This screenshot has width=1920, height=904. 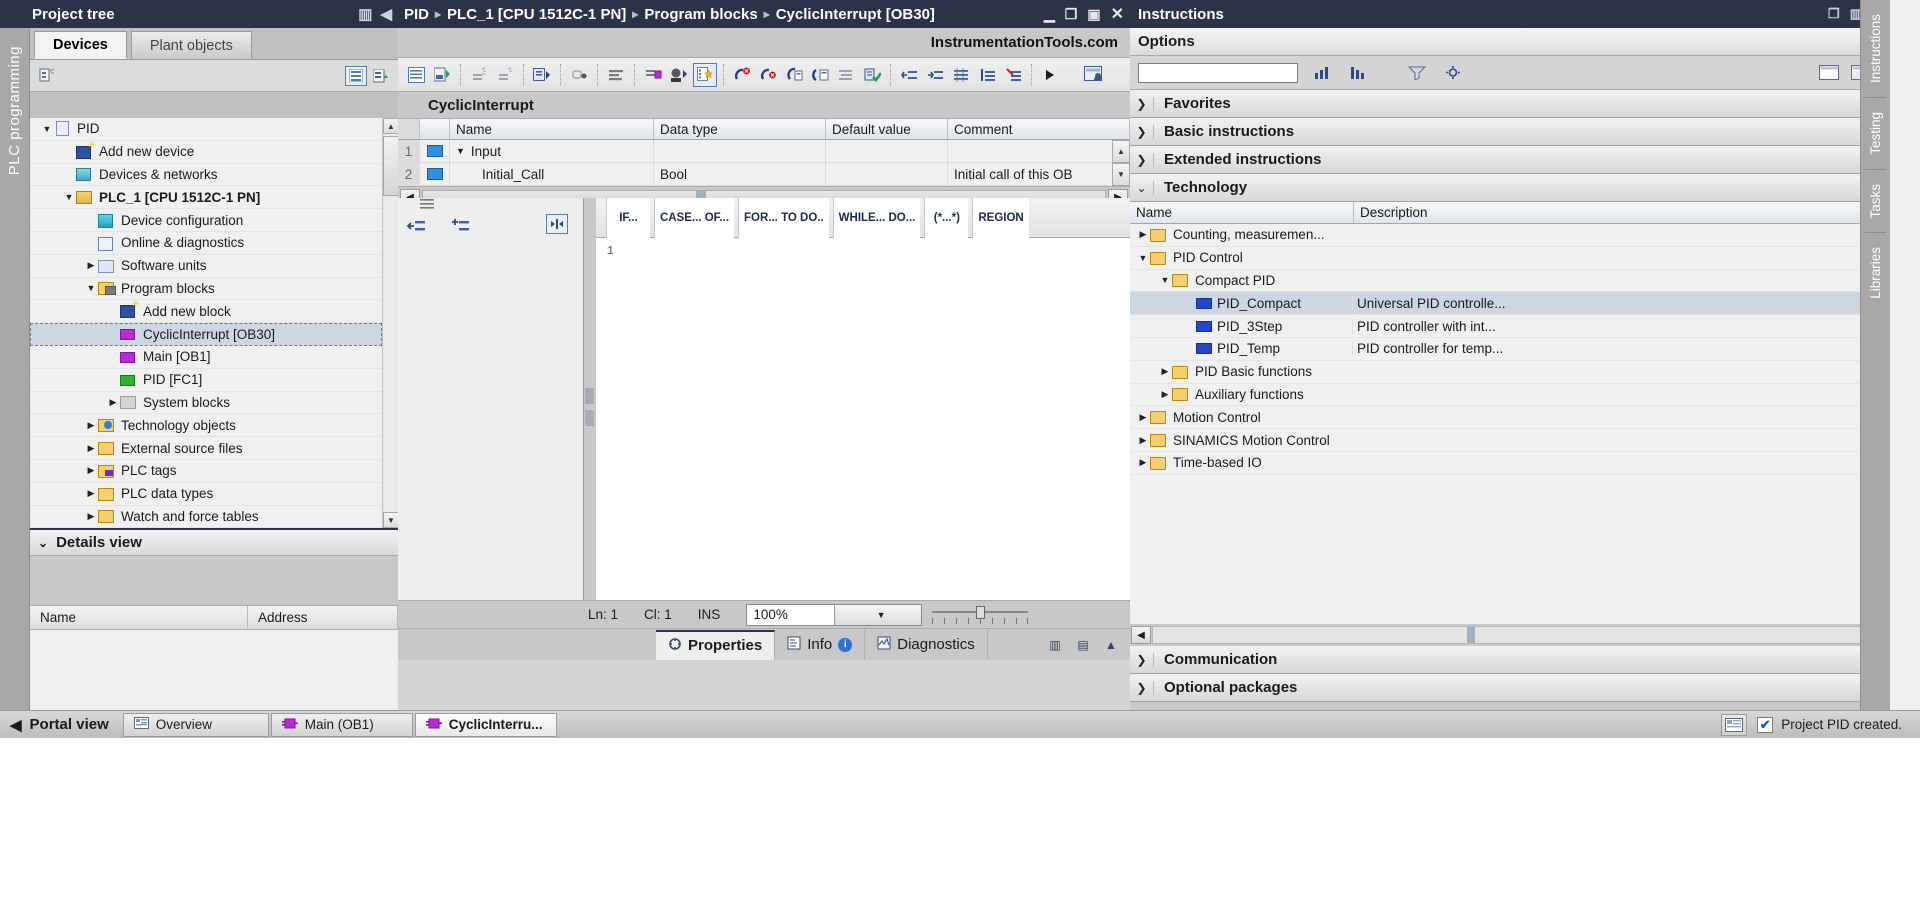 I want to click on tree-item-online-diagnostics: Online & diagnostics, so click(x=206, y=243).